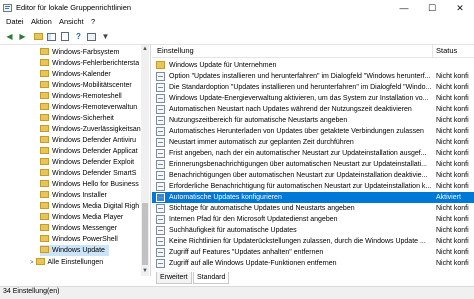 The height and width of the screenshot is (299, 474). I want to click on tree-scroll-thumb, so click(145, 234).